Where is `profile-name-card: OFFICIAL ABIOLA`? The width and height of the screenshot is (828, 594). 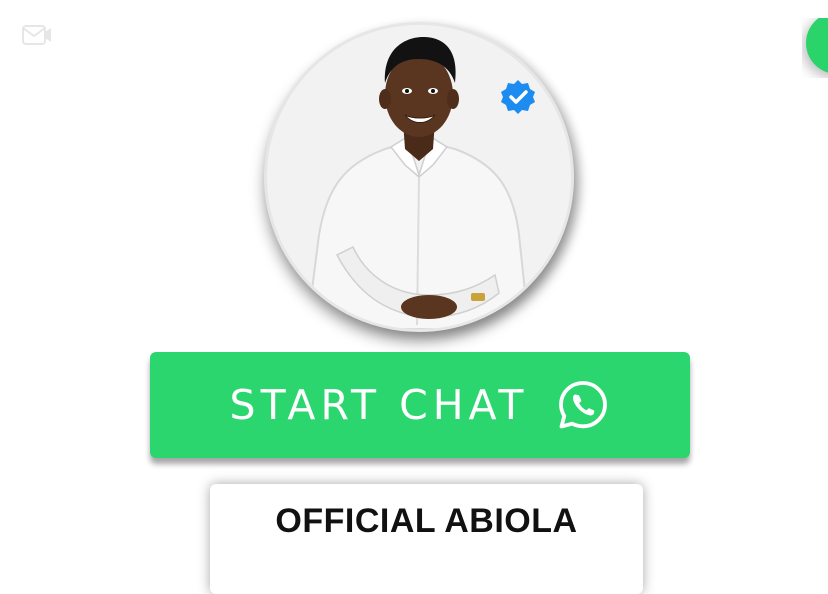
profile-name-card: OFFICIAL ABIOLA is located at coordinates (426, 539).